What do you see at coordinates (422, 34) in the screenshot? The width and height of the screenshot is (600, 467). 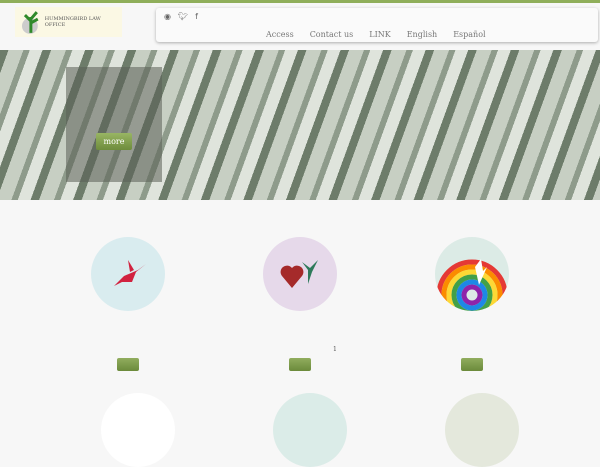 I see `menu-english: English` at bounding box center [422, 34].